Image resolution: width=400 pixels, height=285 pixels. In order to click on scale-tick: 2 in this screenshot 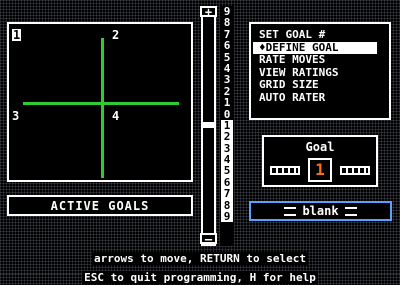, I will do `click(227, 137)`.